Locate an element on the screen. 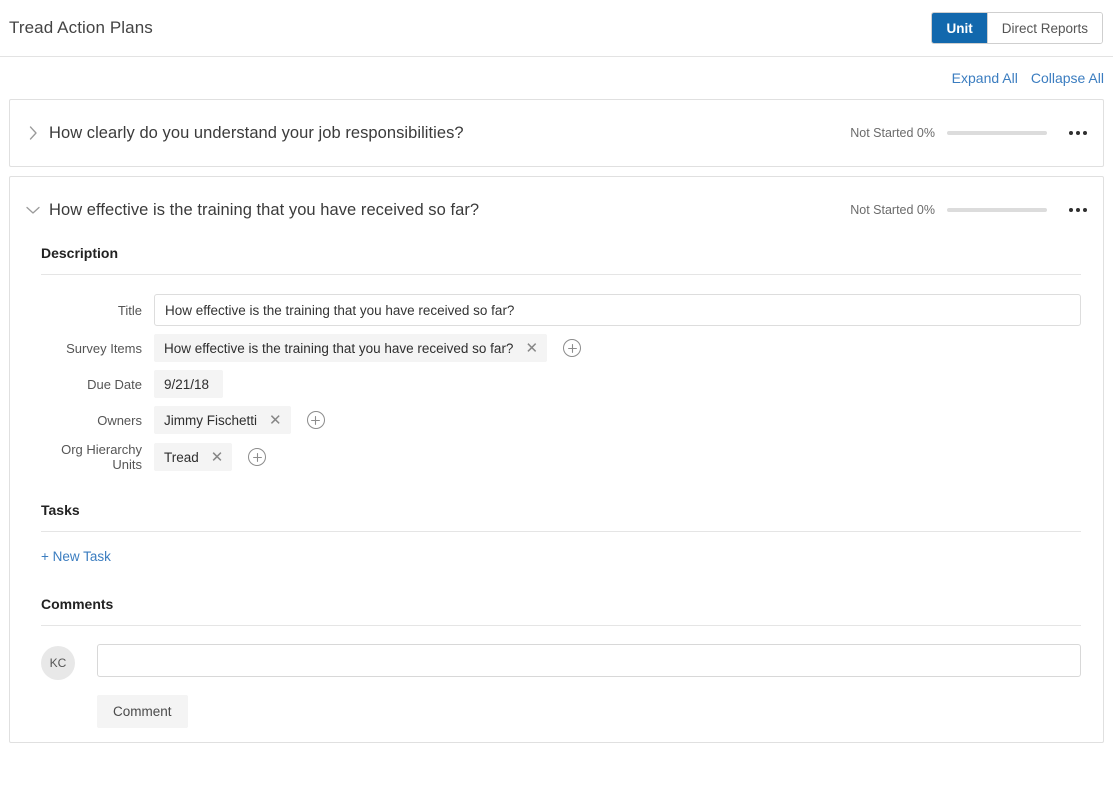  comment-composer: KC is located at coordinates (561, 662).